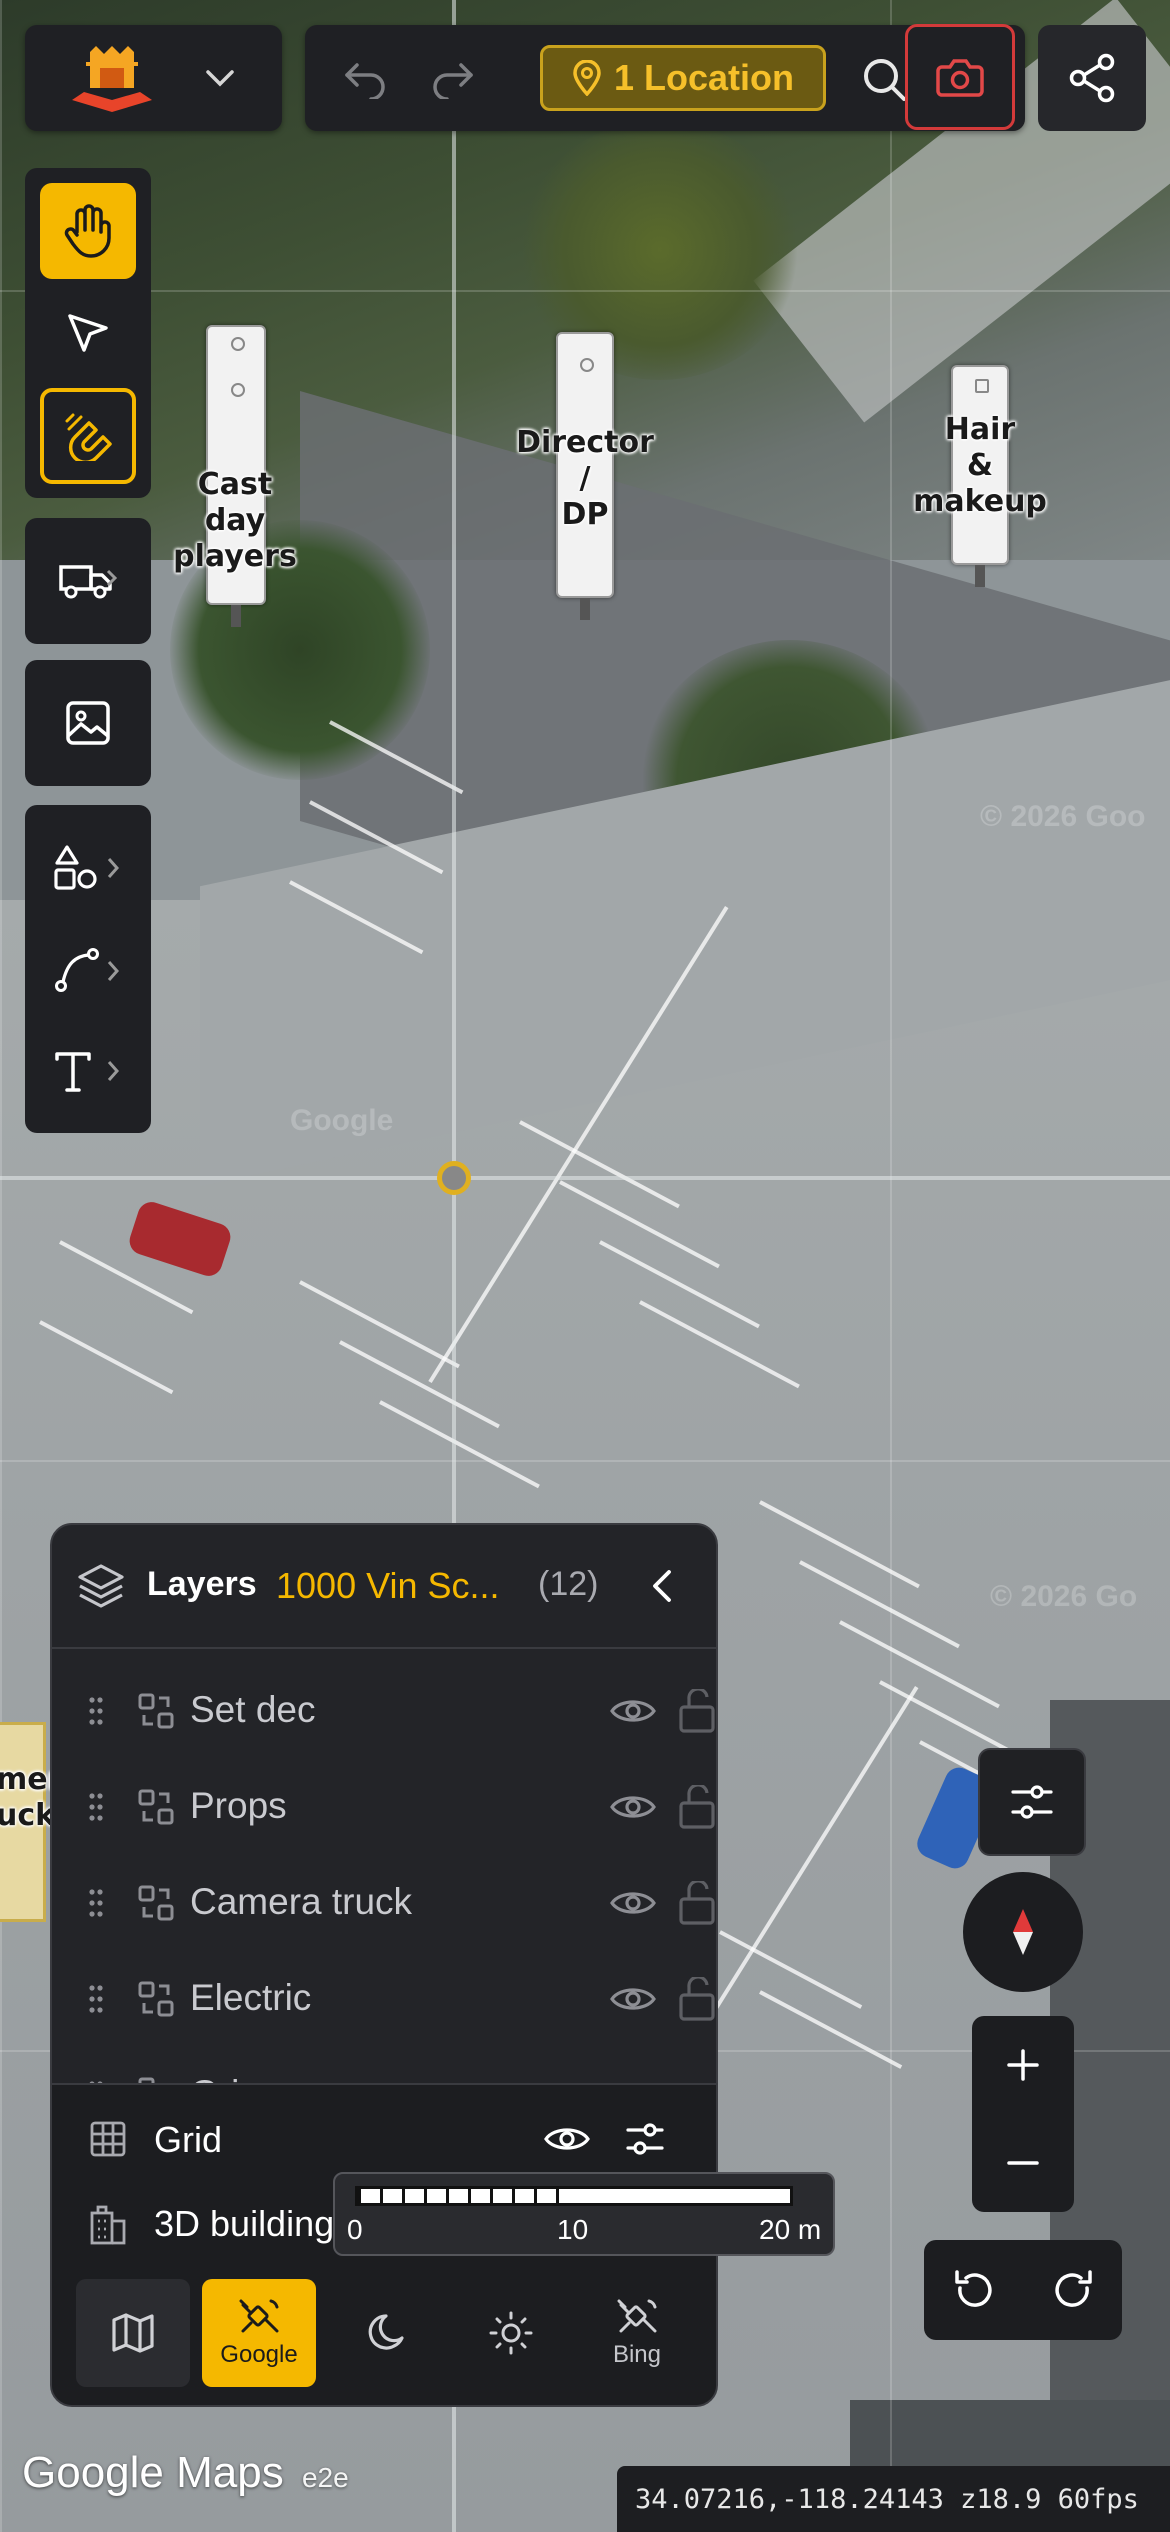  Describe the element at coordinates (384, 1999) in the screenshot. I see `layer-row: Electric` at that location.